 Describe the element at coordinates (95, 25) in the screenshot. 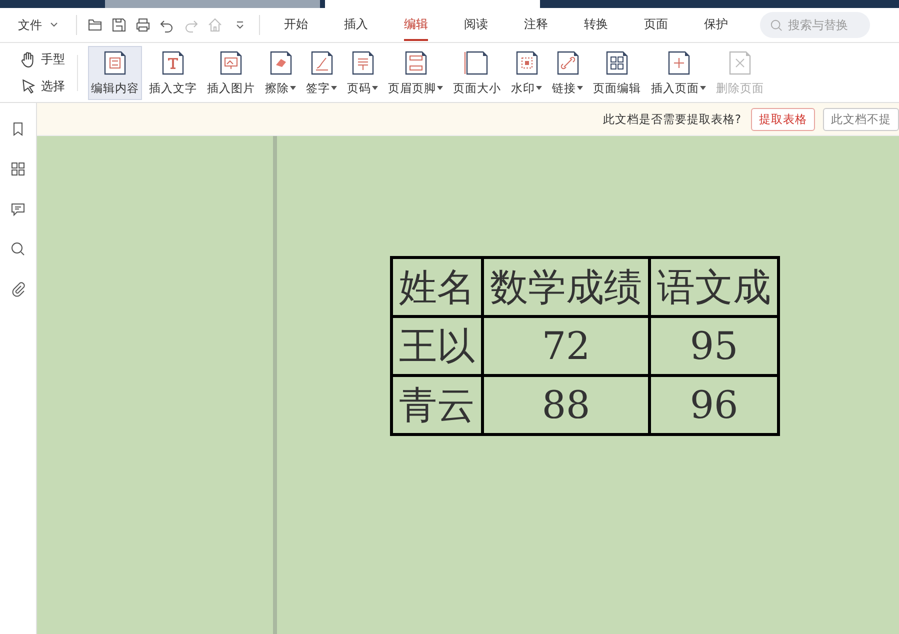

I see `folder-icon` at that location.